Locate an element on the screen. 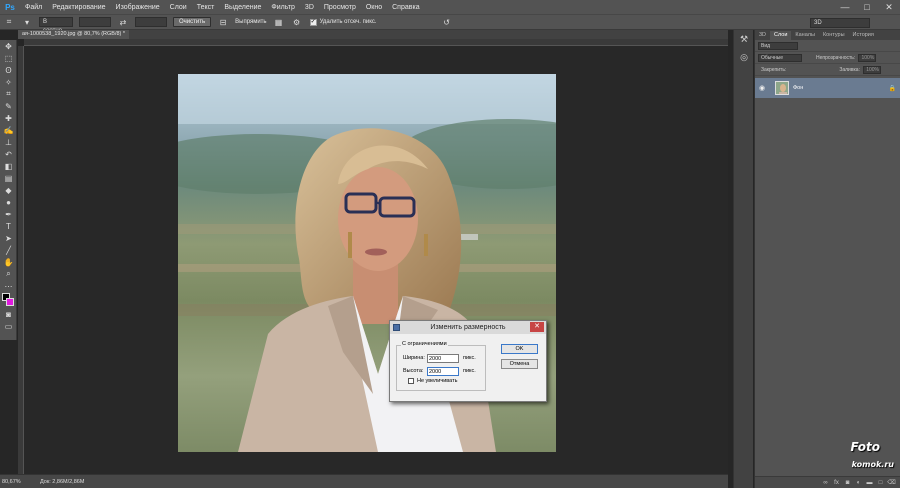 Image resolution: width=900 pixels, height=488 pixels. magic-wand-tool-icon: ✧ is located at coordinates (8, 82).